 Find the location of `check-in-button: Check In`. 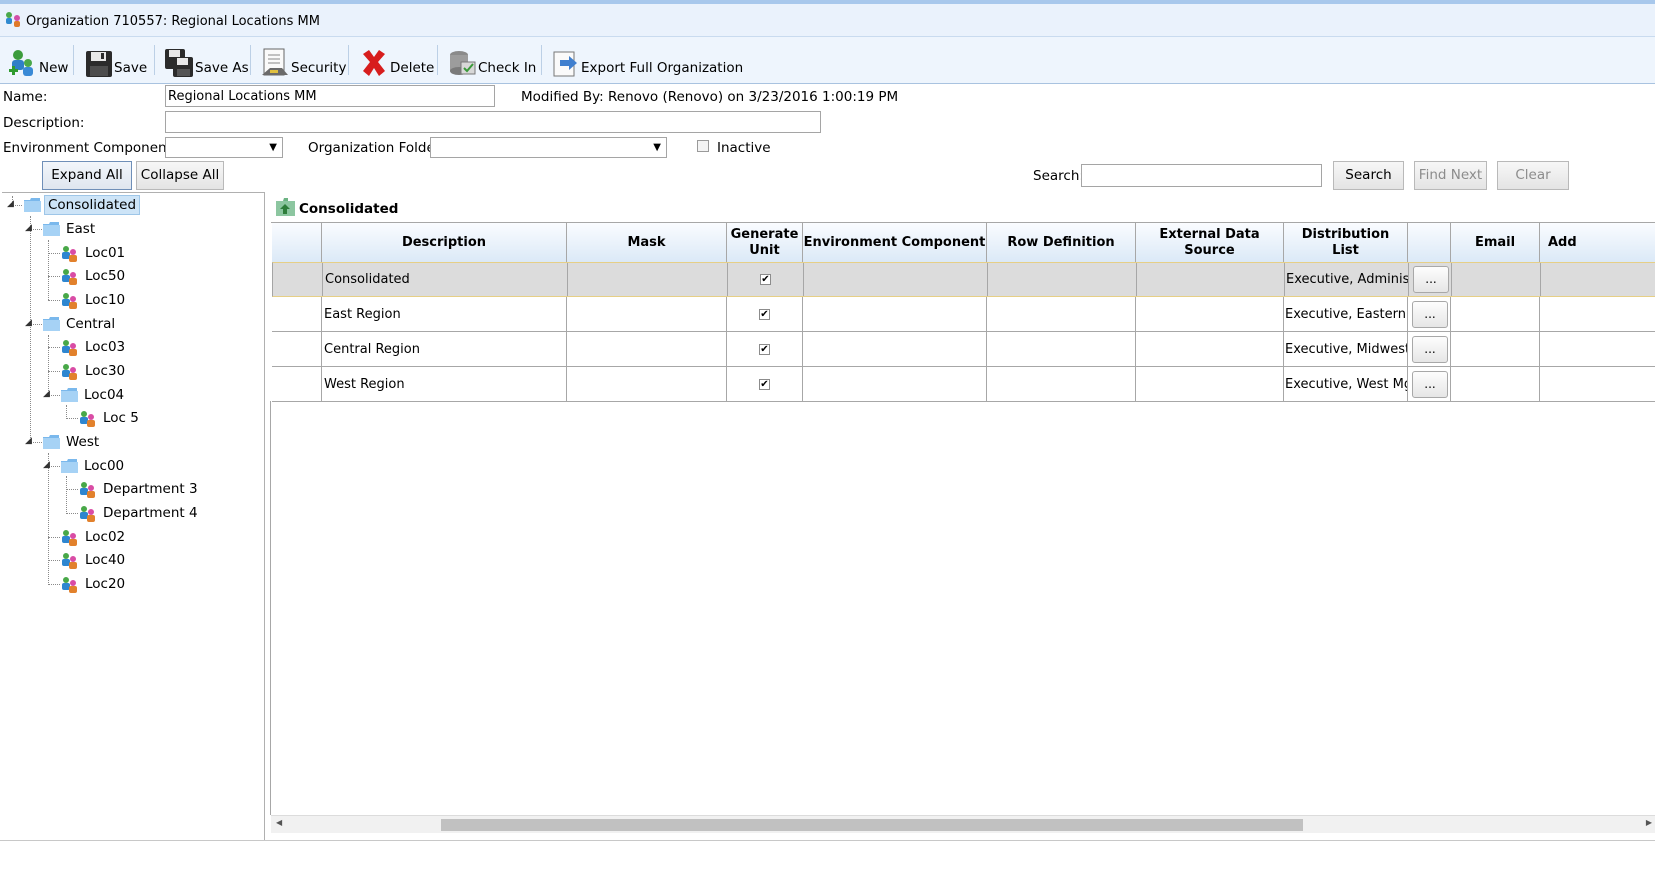

check-in-button: Check In is located at coordinates (491, 60).